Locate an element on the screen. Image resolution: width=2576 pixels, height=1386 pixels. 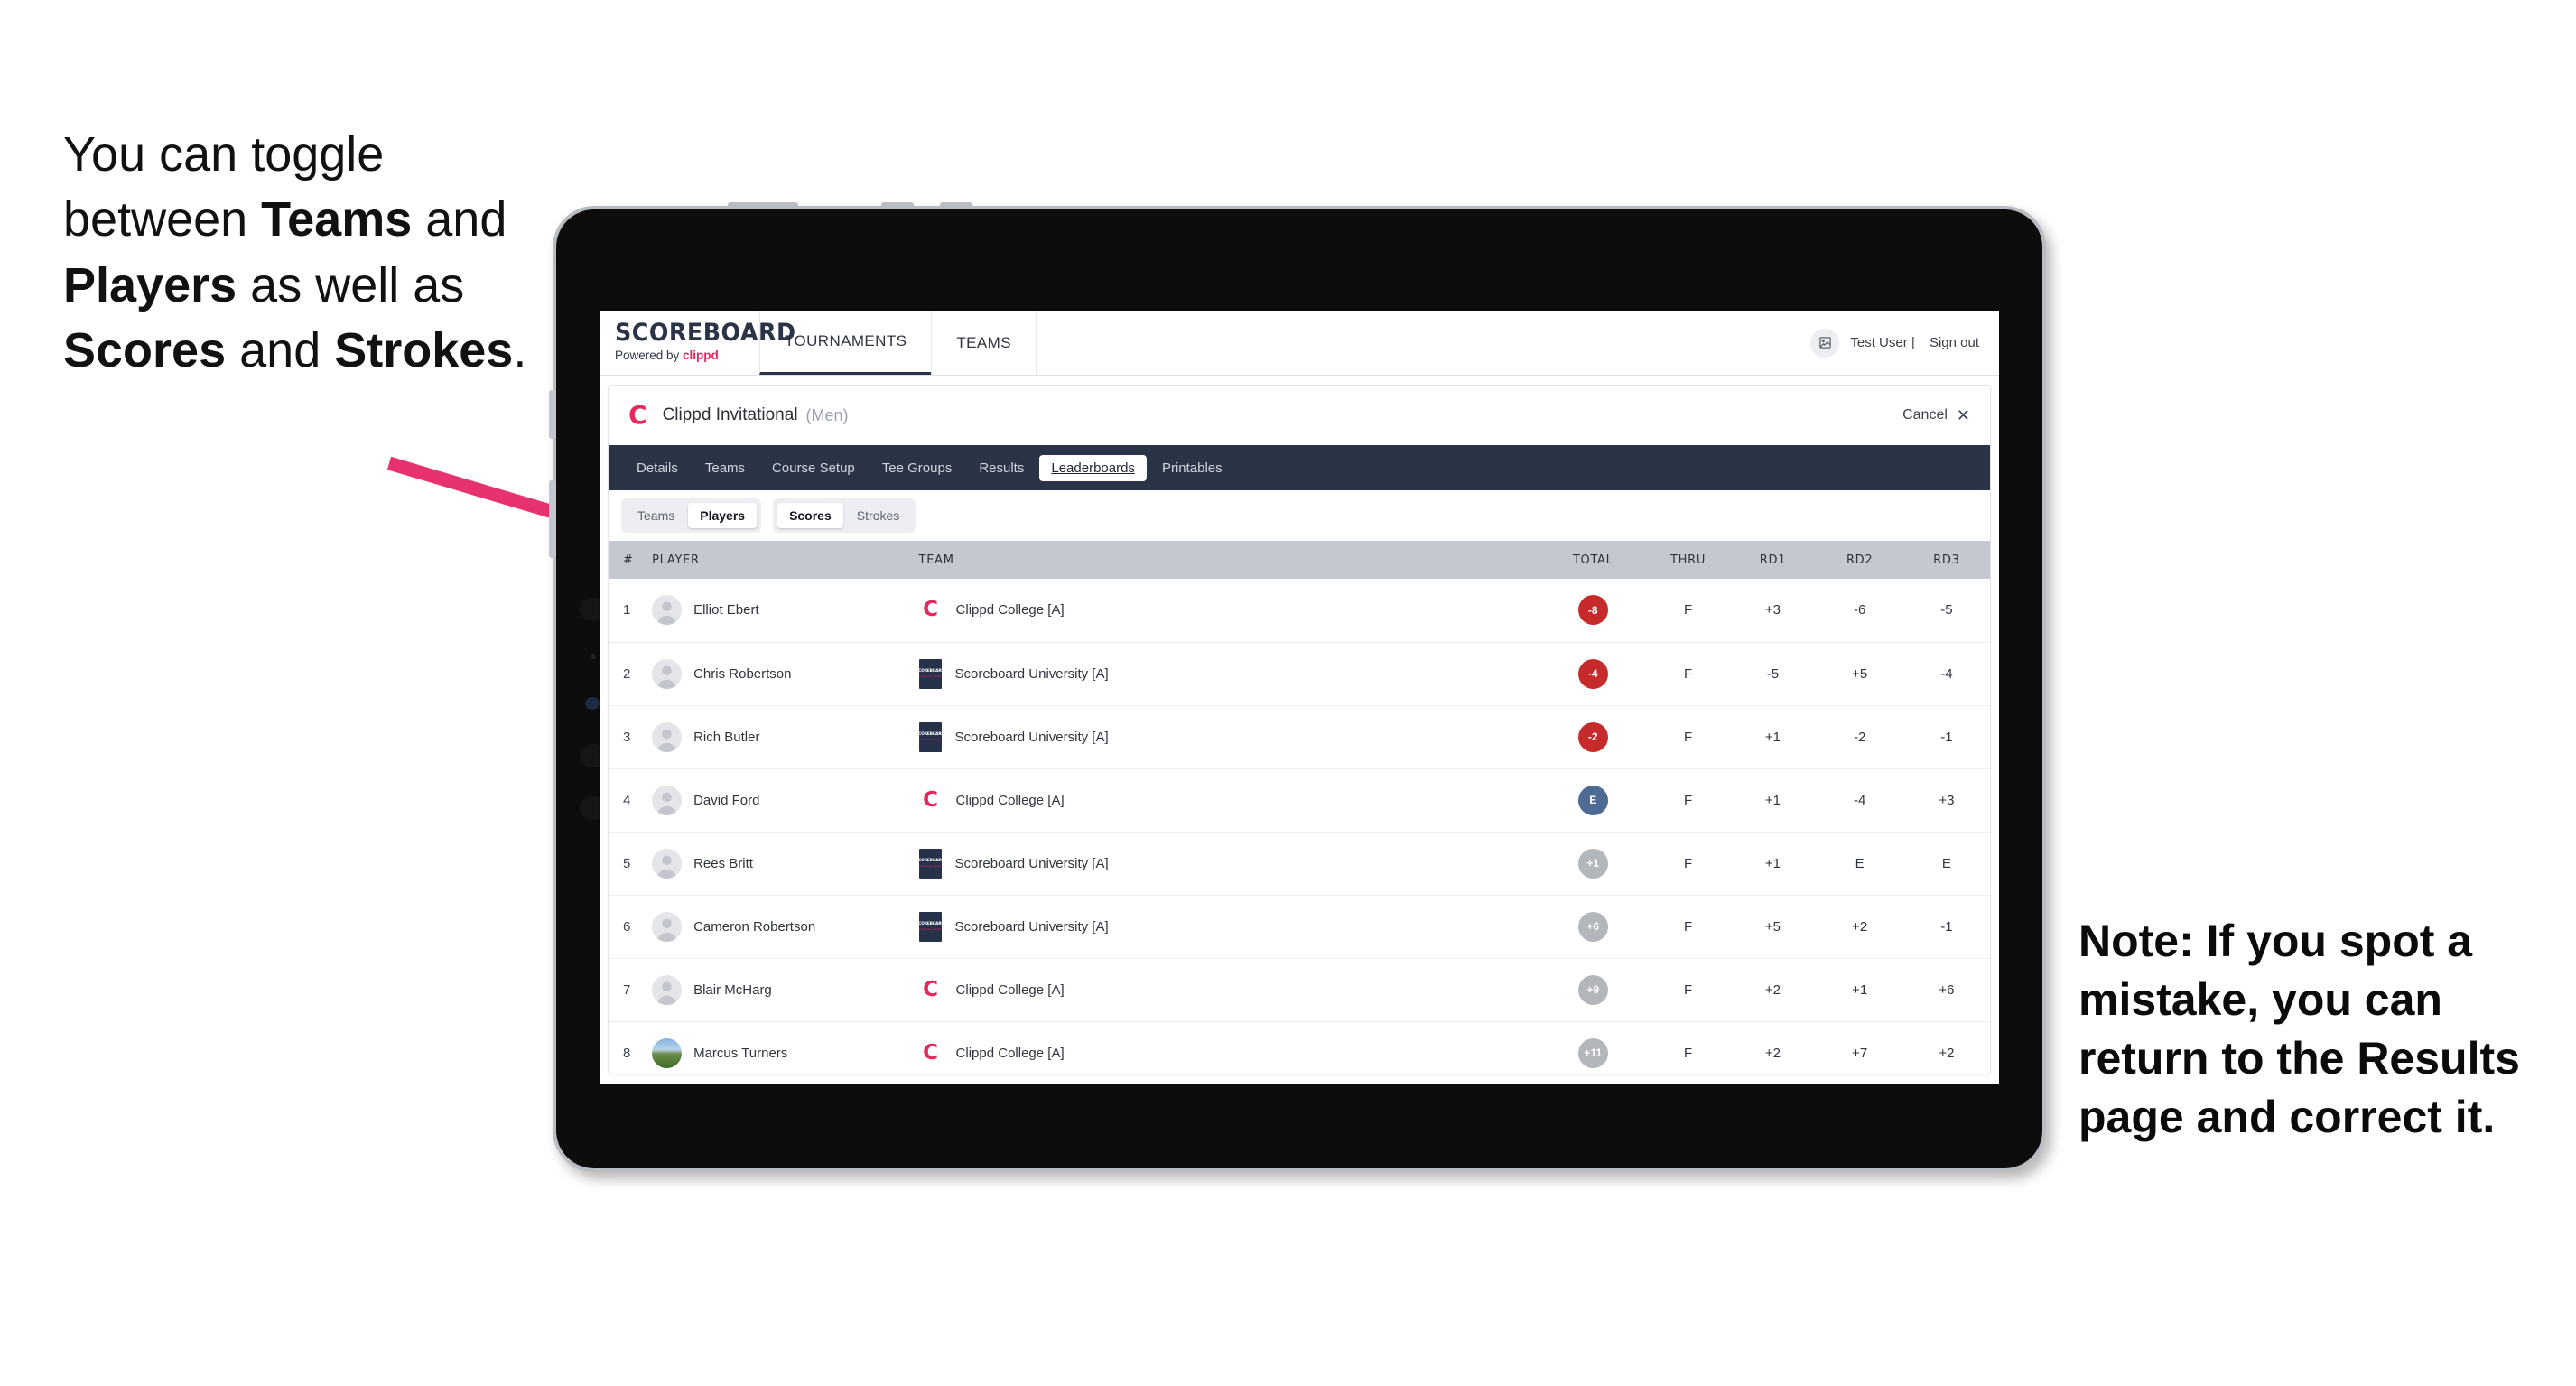
rd3-value: E is located at coordinates (1946, 863).